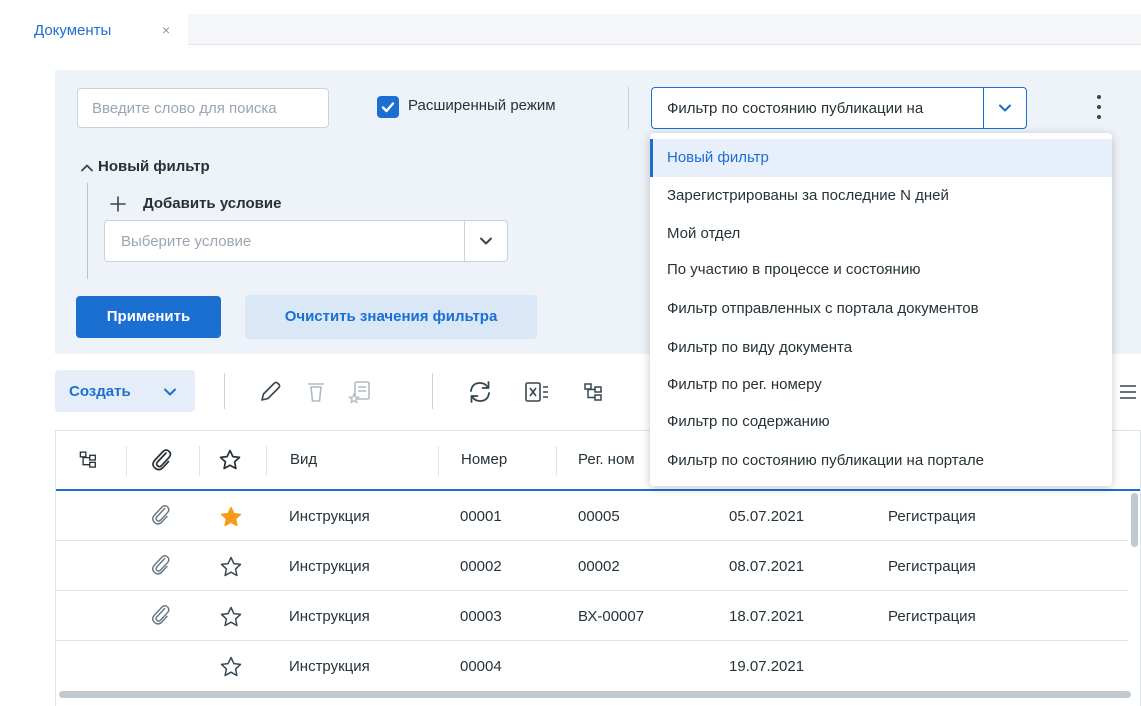 Image resolution: width=1141 pixels, height=706 pixels. Describe the element at coordinates (316, 392) in the screenshot. I see `delete-icon` at that location.